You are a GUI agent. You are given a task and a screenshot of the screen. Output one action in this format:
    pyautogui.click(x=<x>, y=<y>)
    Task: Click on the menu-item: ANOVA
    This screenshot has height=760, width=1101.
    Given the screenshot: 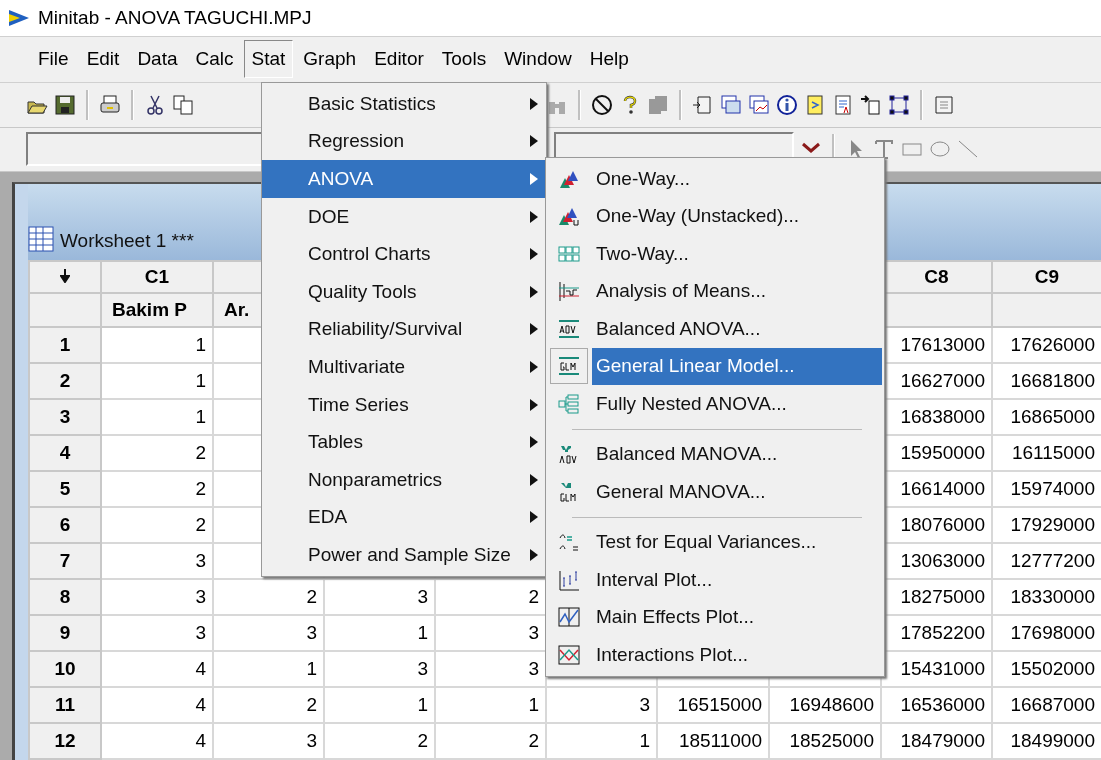 What is the action you would take?
    pyautogui.click(x=404, y=179)
    